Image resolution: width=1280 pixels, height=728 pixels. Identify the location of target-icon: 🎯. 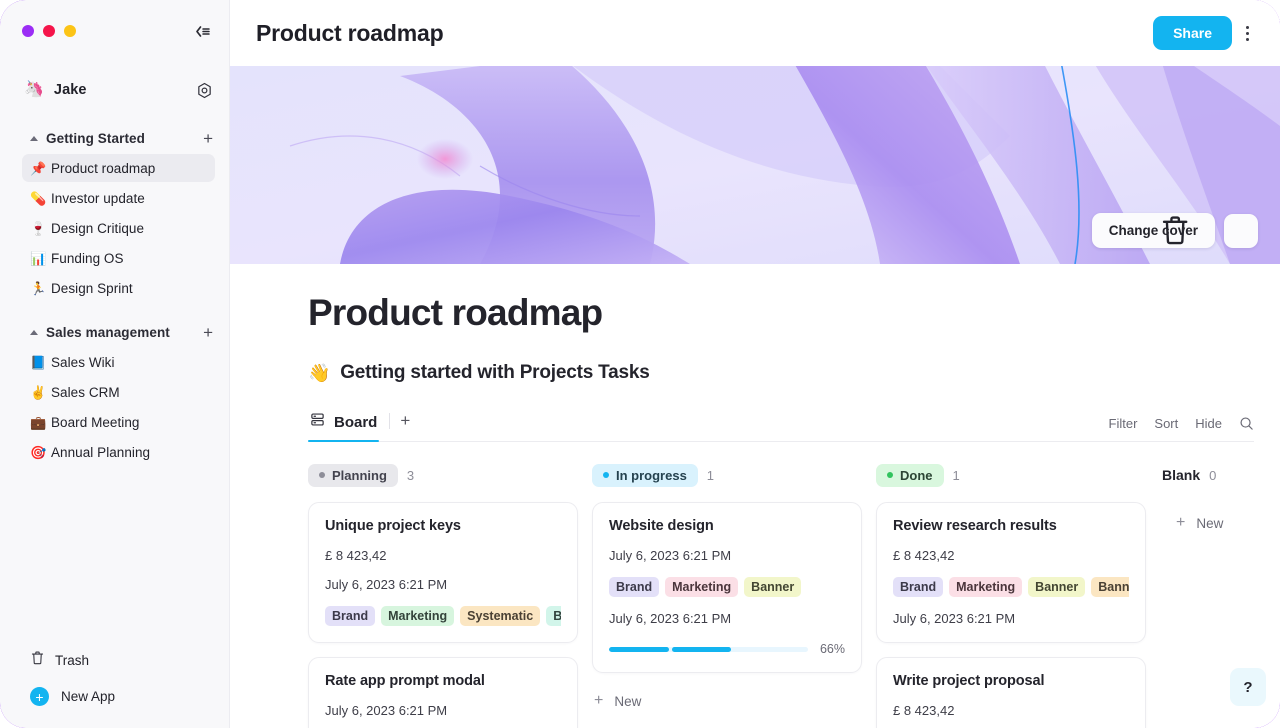
(38, 452).